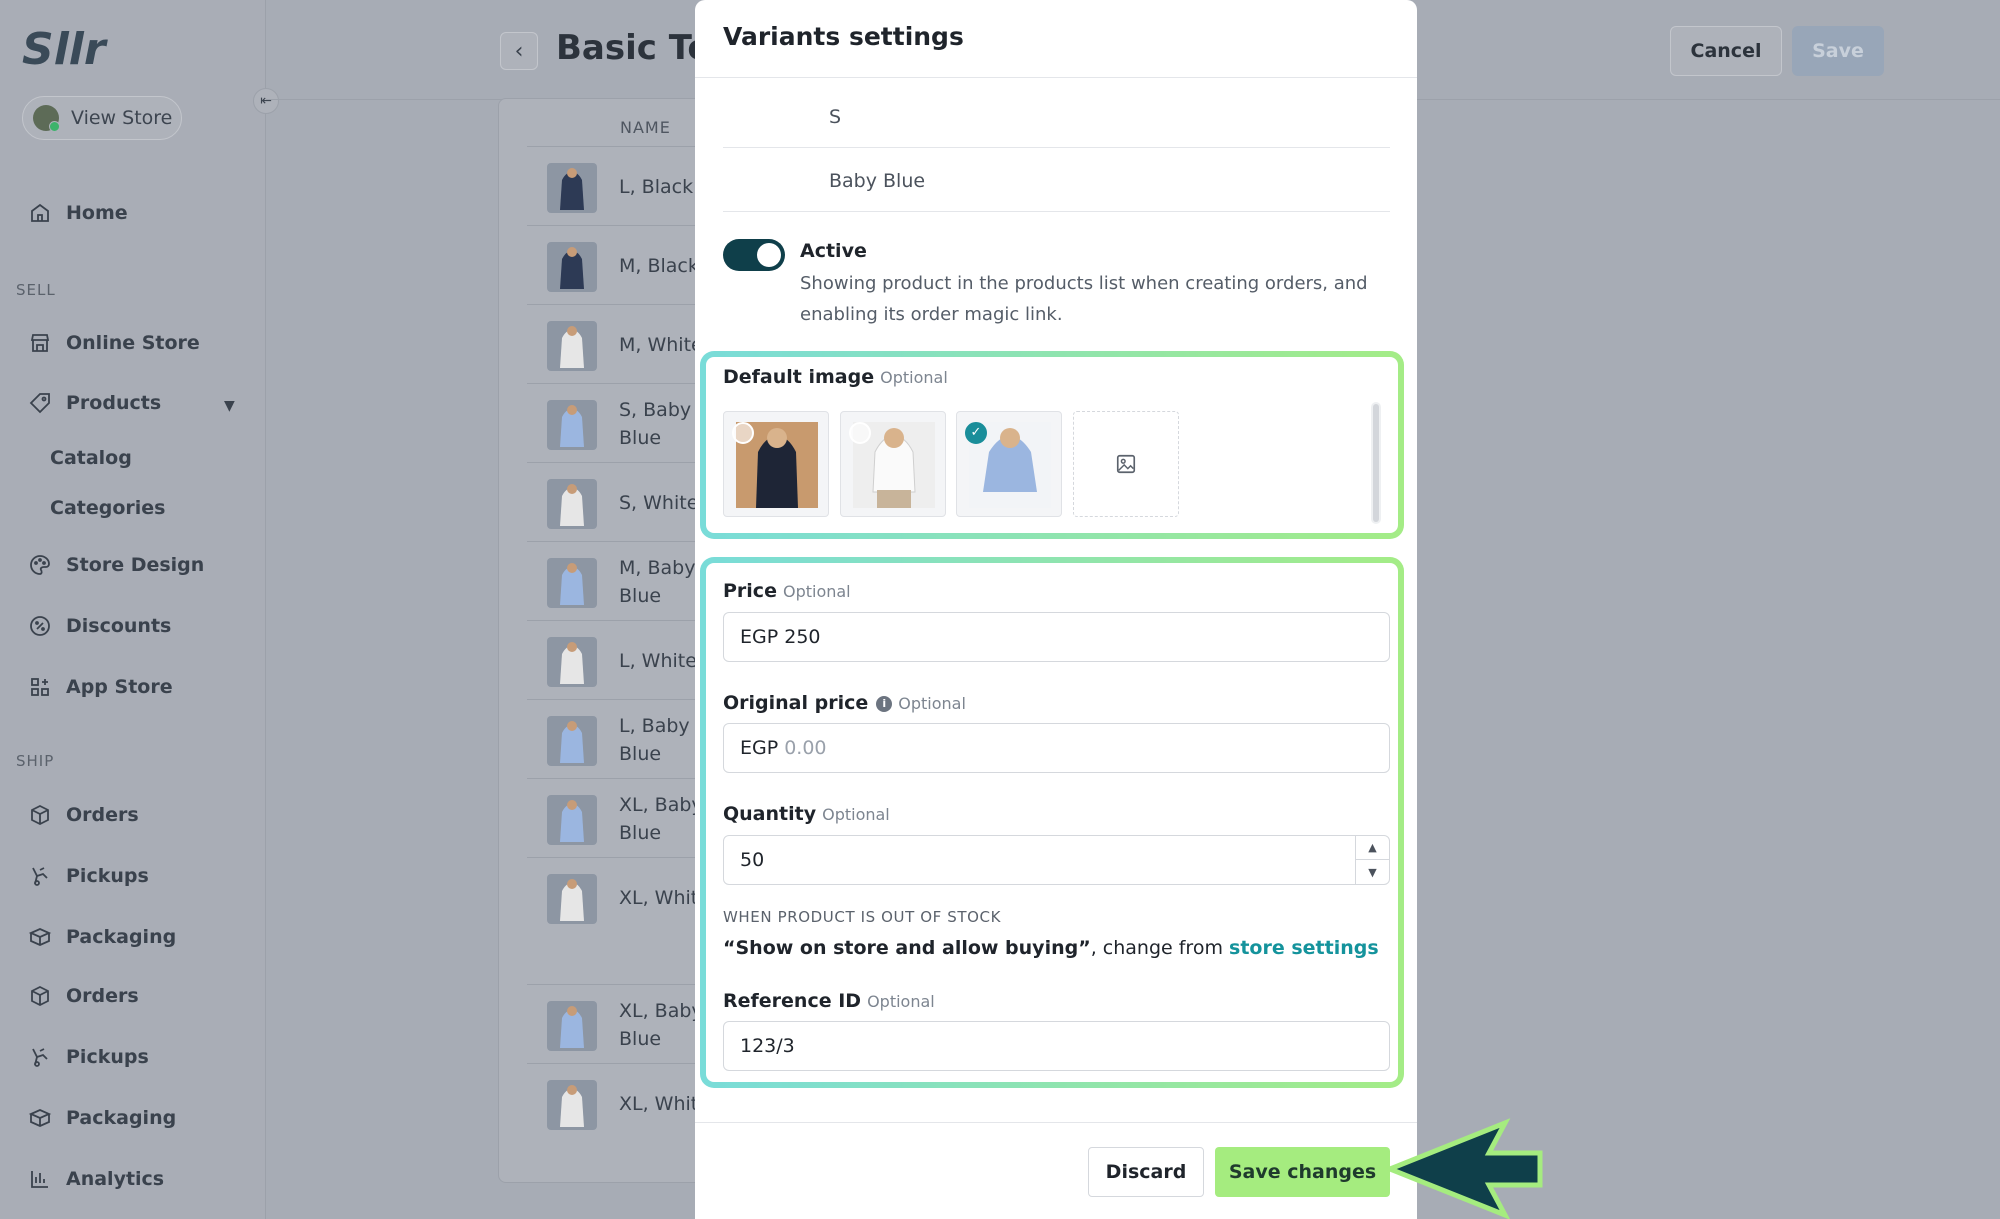  I want to click on sidebar-item-pickups: Pickups, so click(88, 876).